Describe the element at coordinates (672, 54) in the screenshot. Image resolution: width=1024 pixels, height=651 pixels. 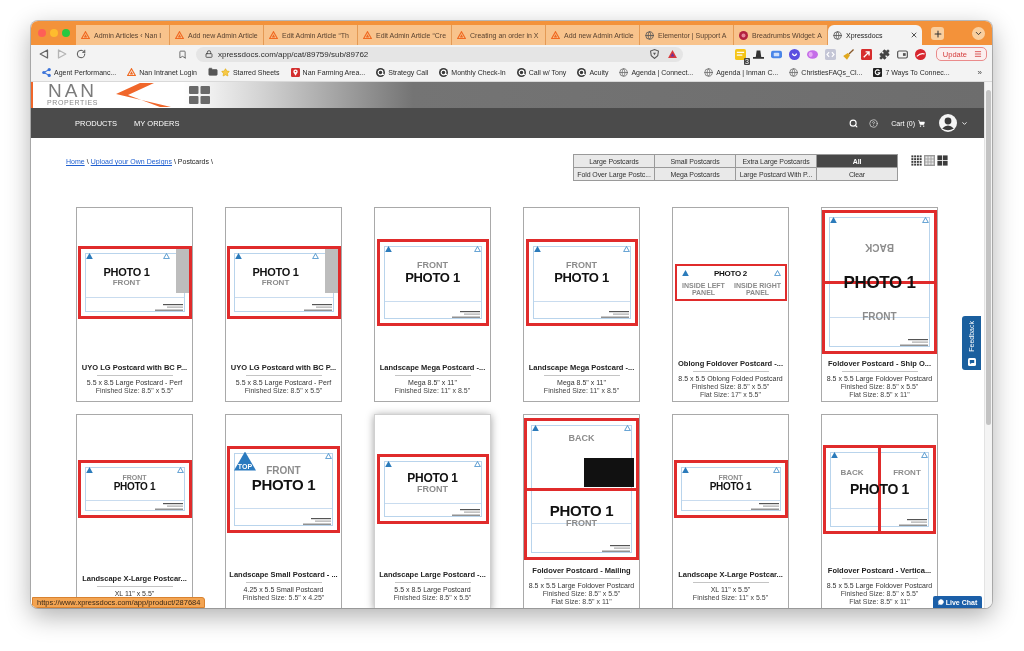
I see `triangle-icon` at that location.